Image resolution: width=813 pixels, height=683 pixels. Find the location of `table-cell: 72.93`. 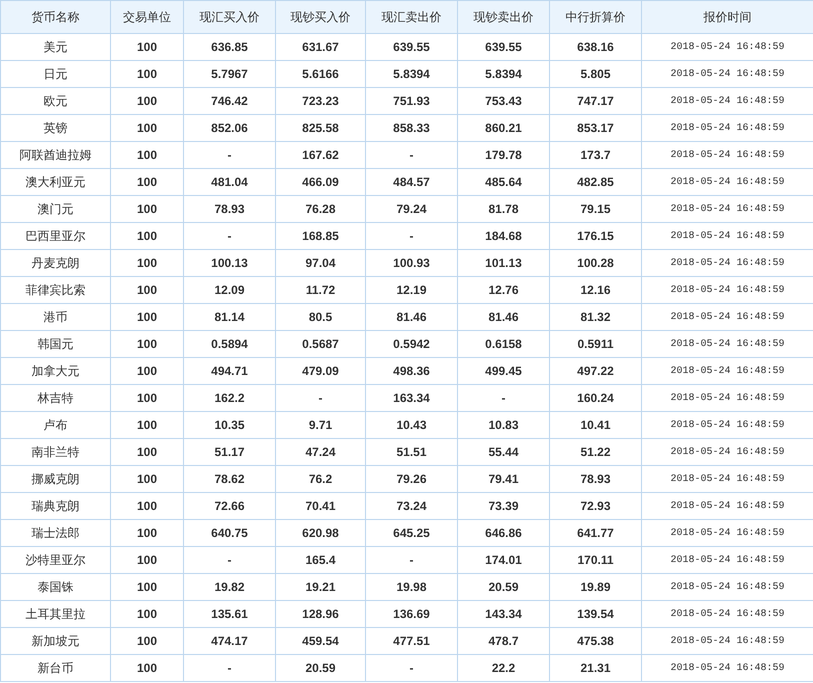

table-cell: 72.93 is located at coordinates (596, 506).